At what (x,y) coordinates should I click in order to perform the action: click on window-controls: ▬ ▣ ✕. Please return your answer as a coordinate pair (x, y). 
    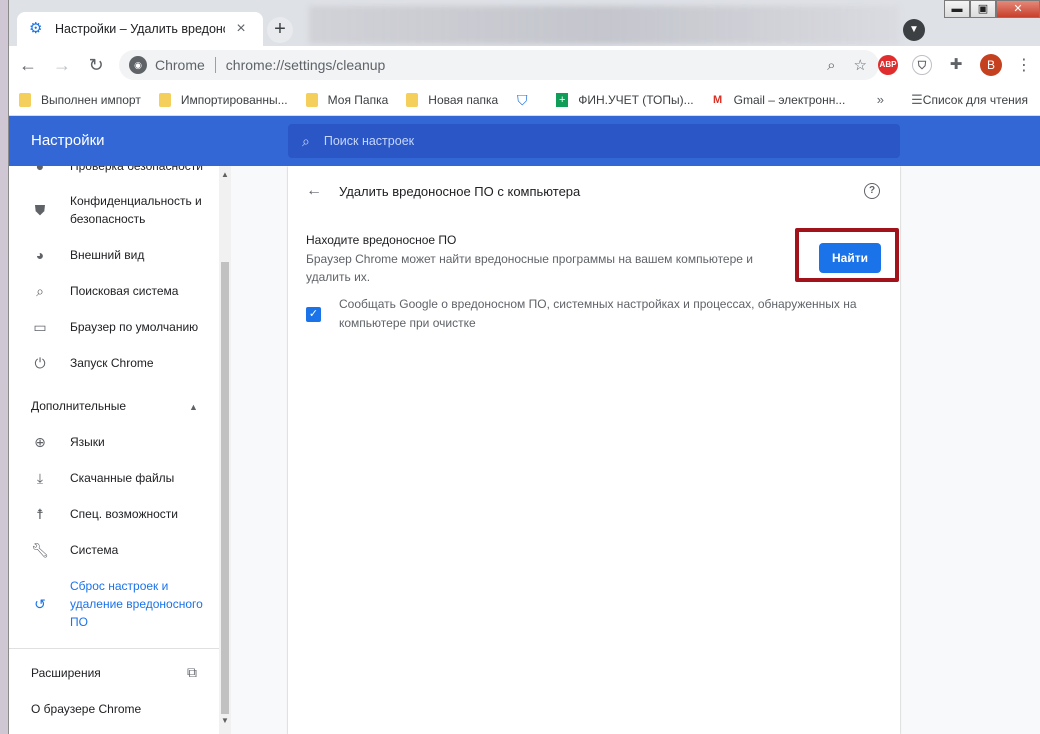
    Looking at the image, I should click on (992, 9).